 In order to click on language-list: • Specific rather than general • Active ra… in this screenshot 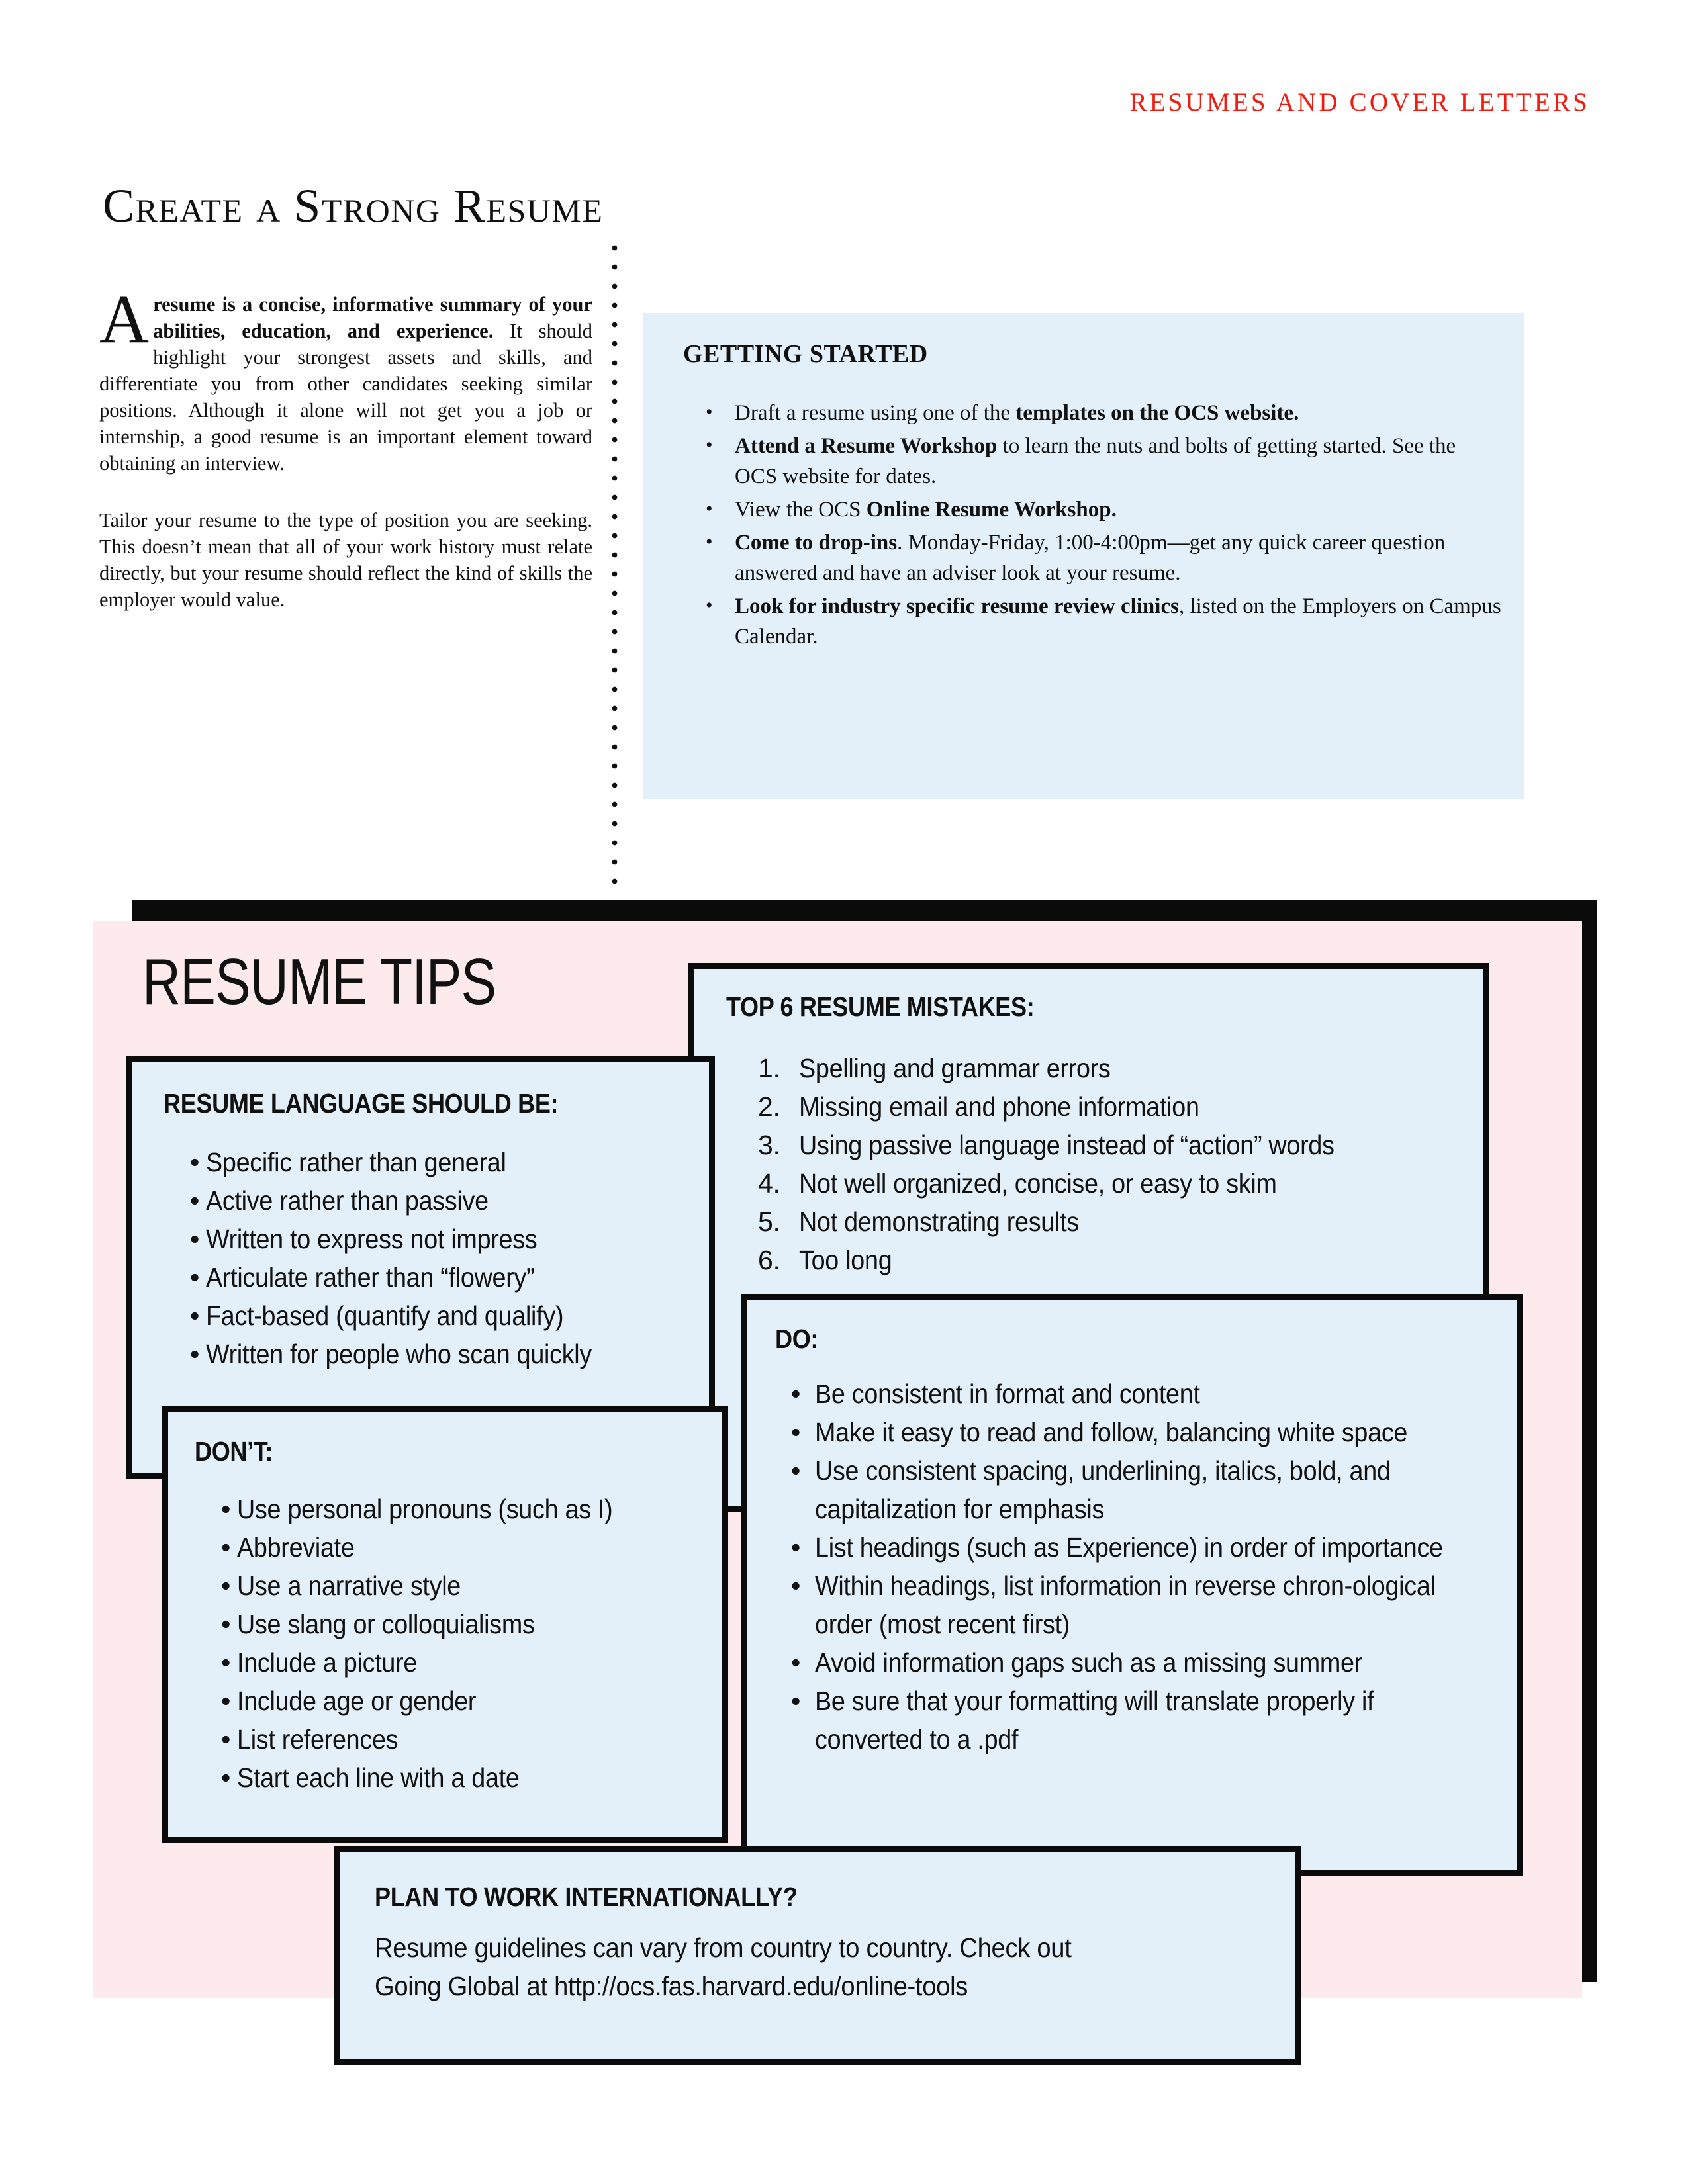, I will do `click(449, 1258)`.